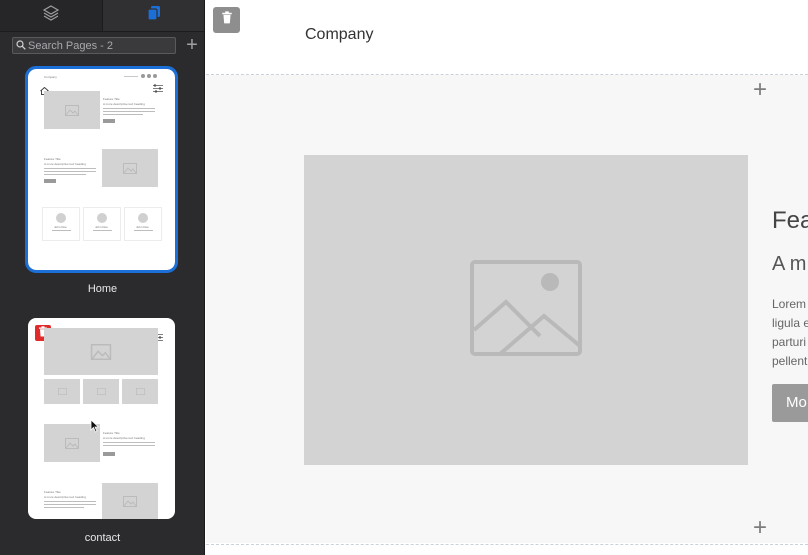 The image size is (808, 555). I want to click on body-line: Lorem, so click(789, 304).